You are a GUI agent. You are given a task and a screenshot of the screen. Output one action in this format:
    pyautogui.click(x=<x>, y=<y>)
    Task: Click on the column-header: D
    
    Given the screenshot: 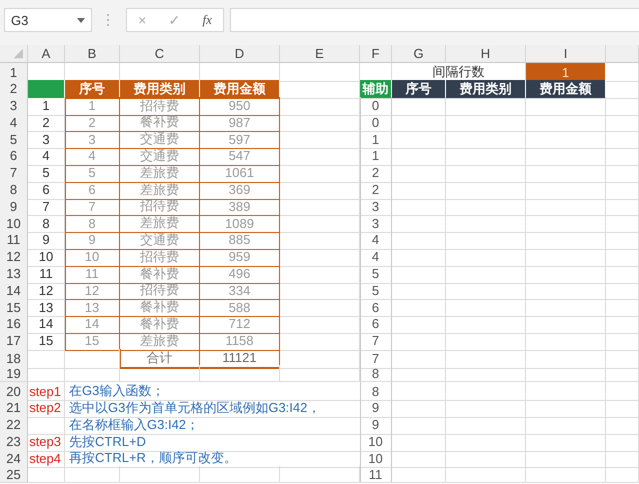 What is the action you would take?
    pyautogui.click(x=240, y=54)
    